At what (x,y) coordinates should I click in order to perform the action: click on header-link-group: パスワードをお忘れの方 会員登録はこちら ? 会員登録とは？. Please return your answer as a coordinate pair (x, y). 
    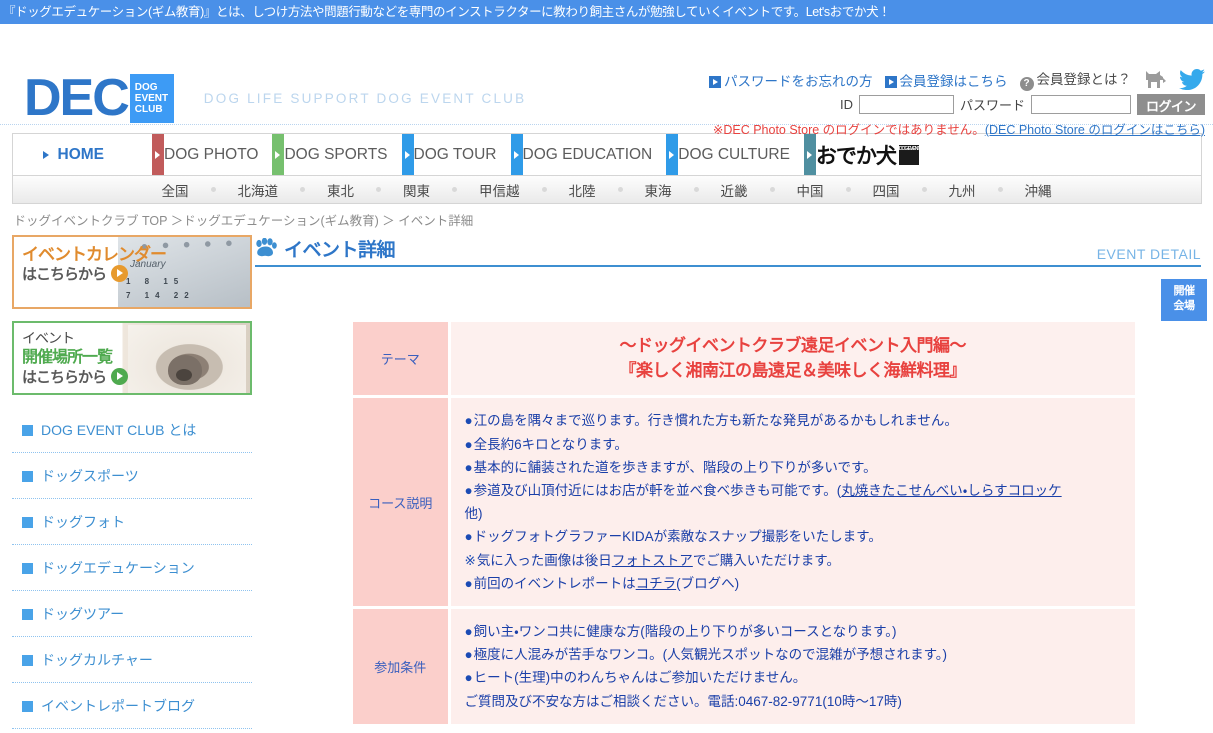
    Looking at the image, I should click on (957, 79).